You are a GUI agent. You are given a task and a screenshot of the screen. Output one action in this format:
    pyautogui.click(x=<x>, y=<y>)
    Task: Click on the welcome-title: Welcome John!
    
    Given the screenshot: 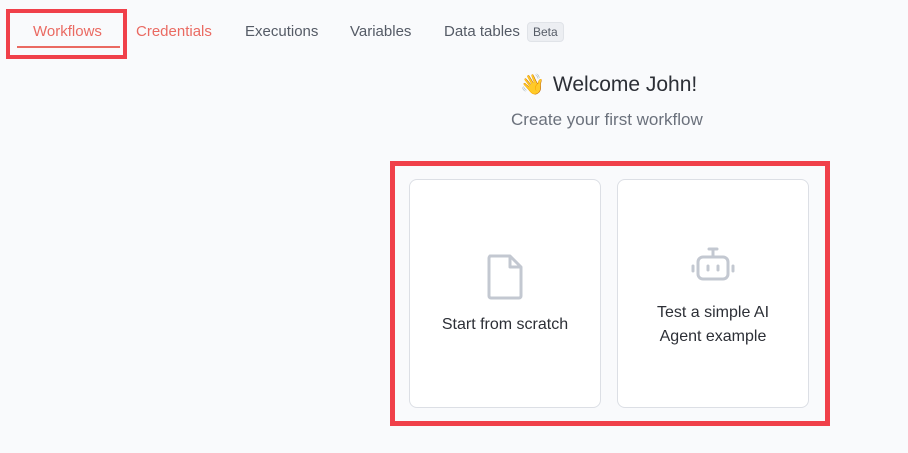 What is the action you would take?
    pyautogui.click(x=625, y=84)
    